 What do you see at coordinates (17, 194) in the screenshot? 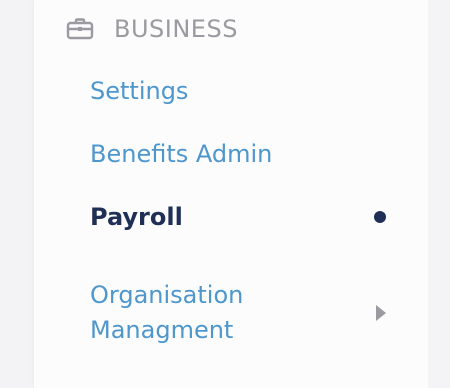
I see `left-background` at bounding box center [17, 194].